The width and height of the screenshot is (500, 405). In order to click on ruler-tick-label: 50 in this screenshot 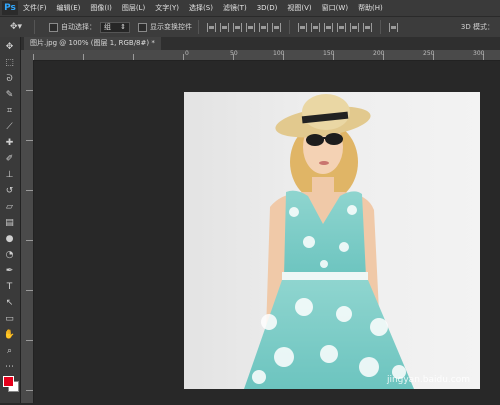, I will do `click(234, 53)`.